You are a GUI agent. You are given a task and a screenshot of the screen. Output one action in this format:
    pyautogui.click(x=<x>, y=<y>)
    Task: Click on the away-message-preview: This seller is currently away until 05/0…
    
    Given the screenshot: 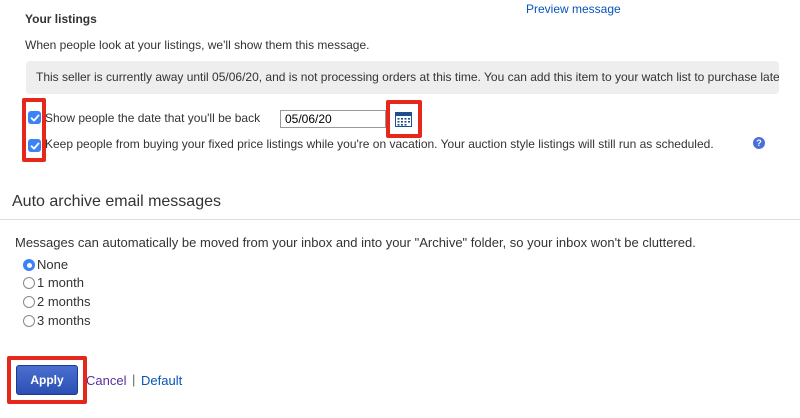 What is the action you would take?
    pyautogui.click(x=402, y=77)
    